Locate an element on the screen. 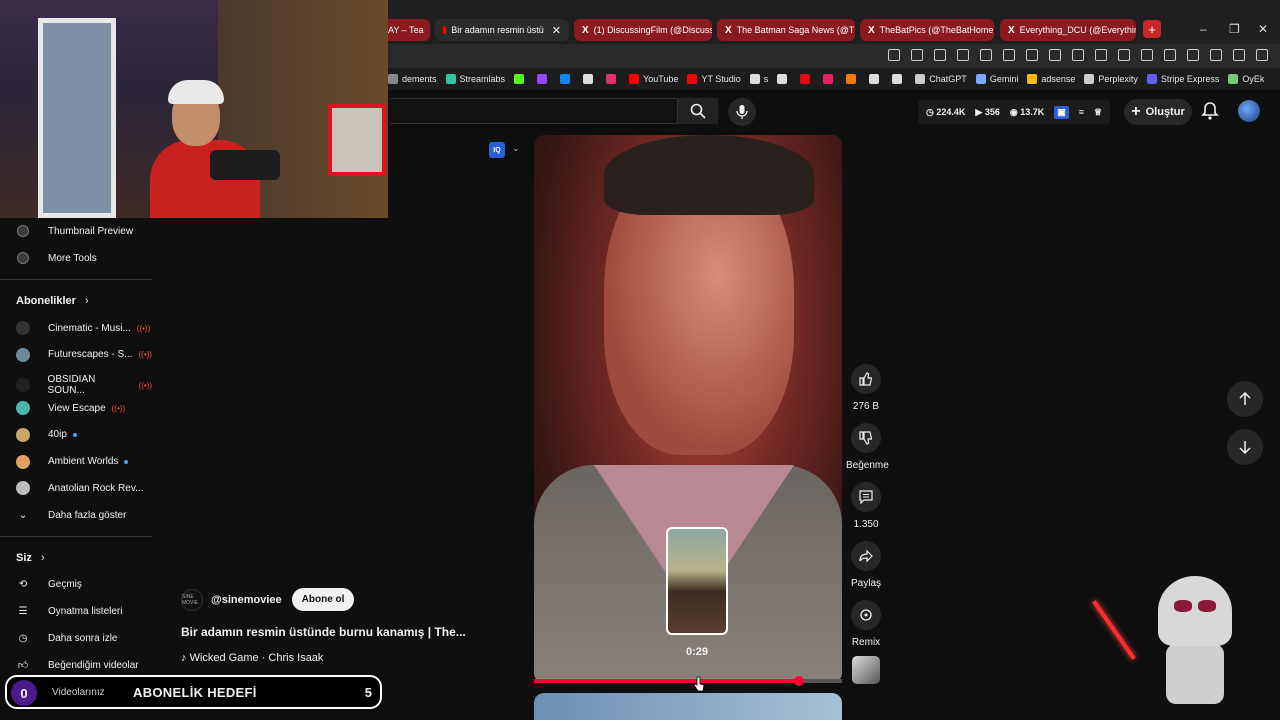  browser-tab: X The Batman Saga News (@The is located at coordinates (786, 30).